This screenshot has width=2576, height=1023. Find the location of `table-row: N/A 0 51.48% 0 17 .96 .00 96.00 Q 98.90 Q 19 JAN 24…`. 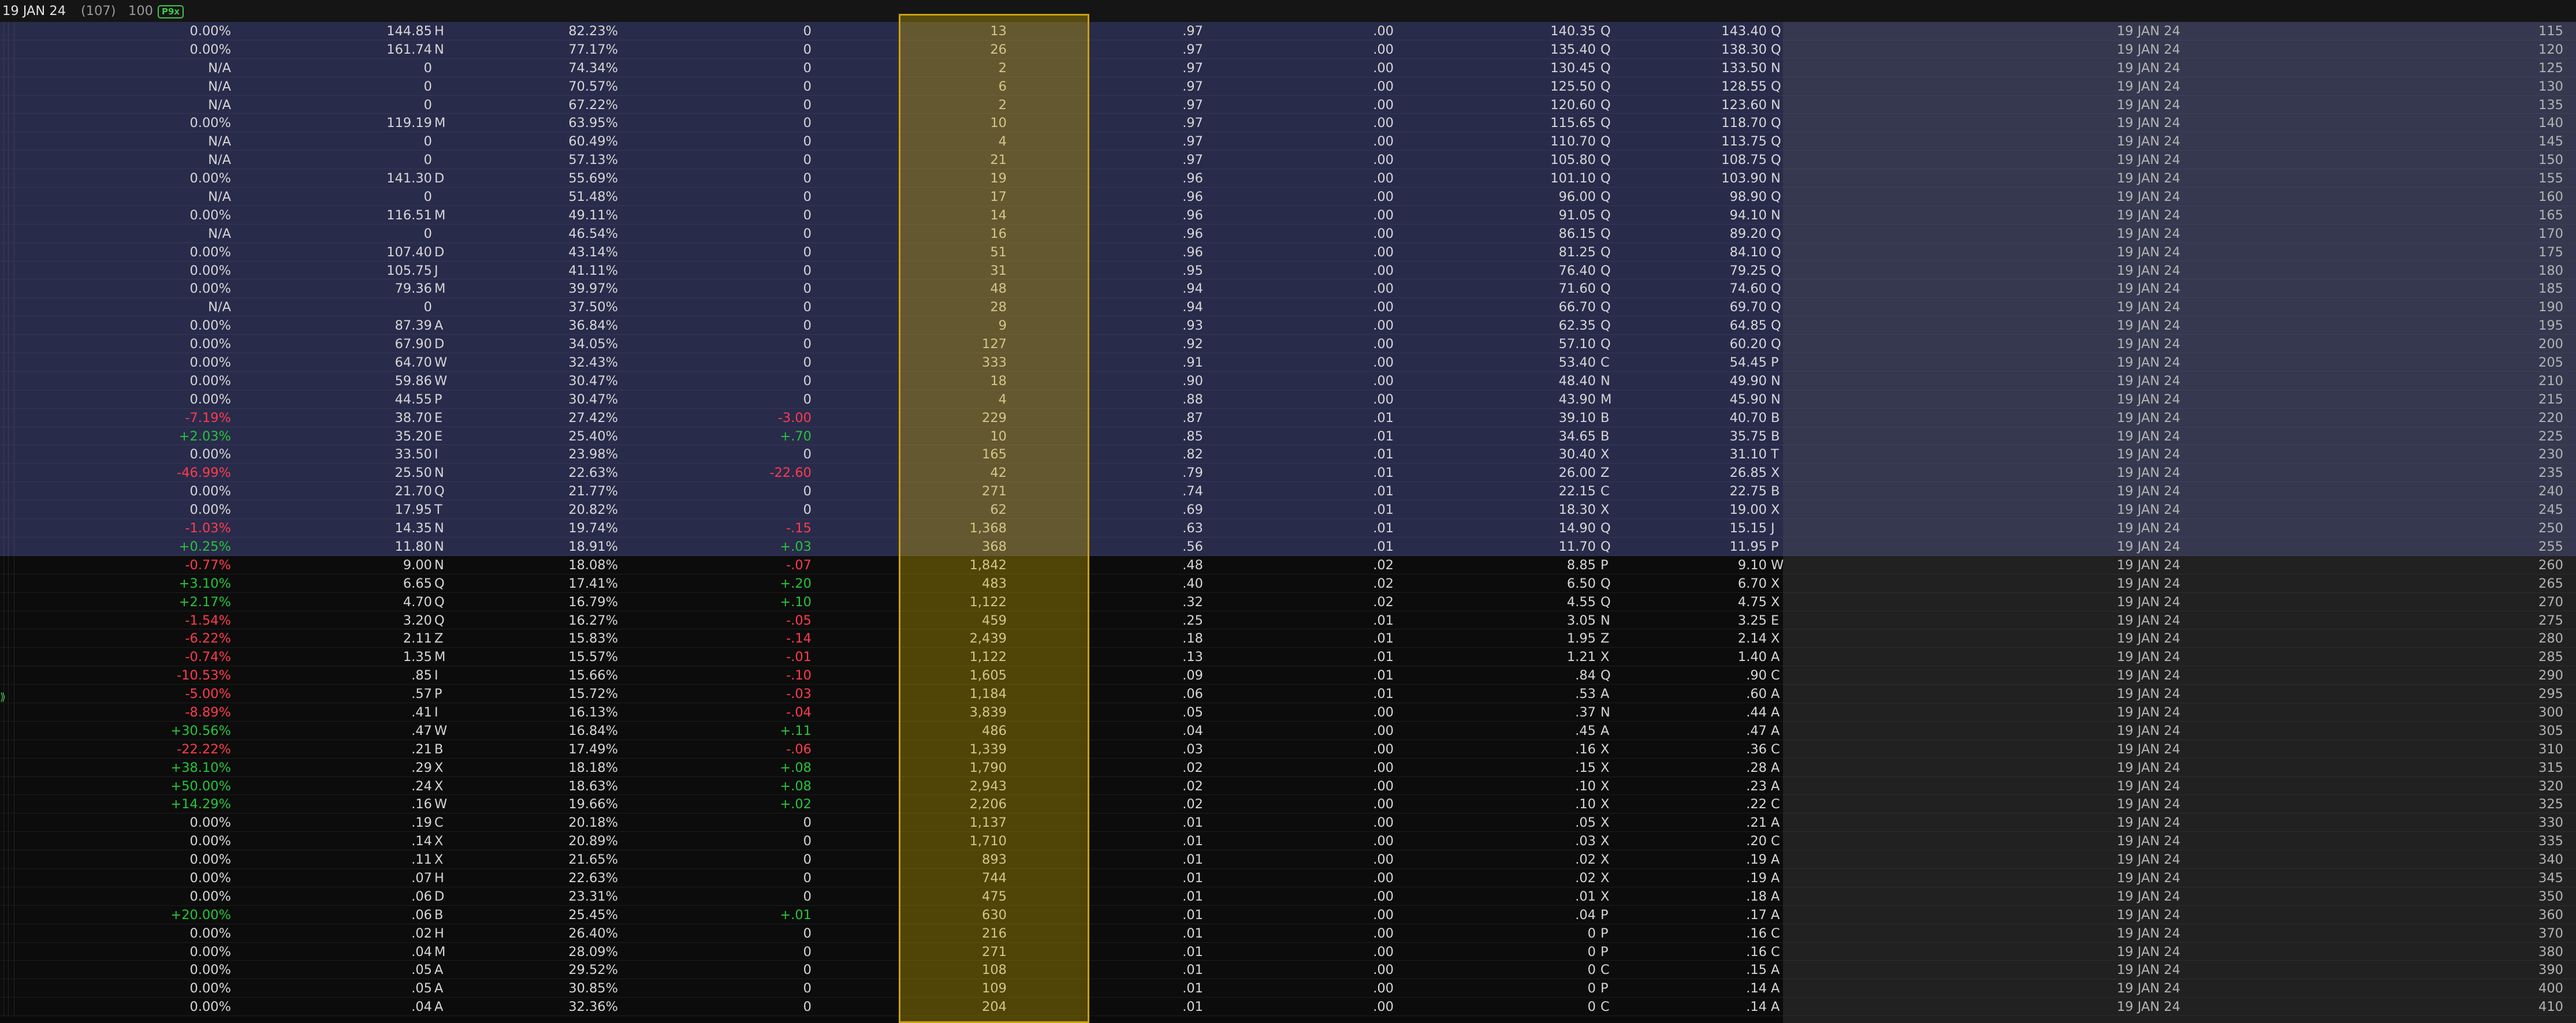

table-row: N/A 0 51.48% 0 17 .96 .00 96.00 Q 98.90 Q 19 JAN 24… is located at coordinates (1288, 197).